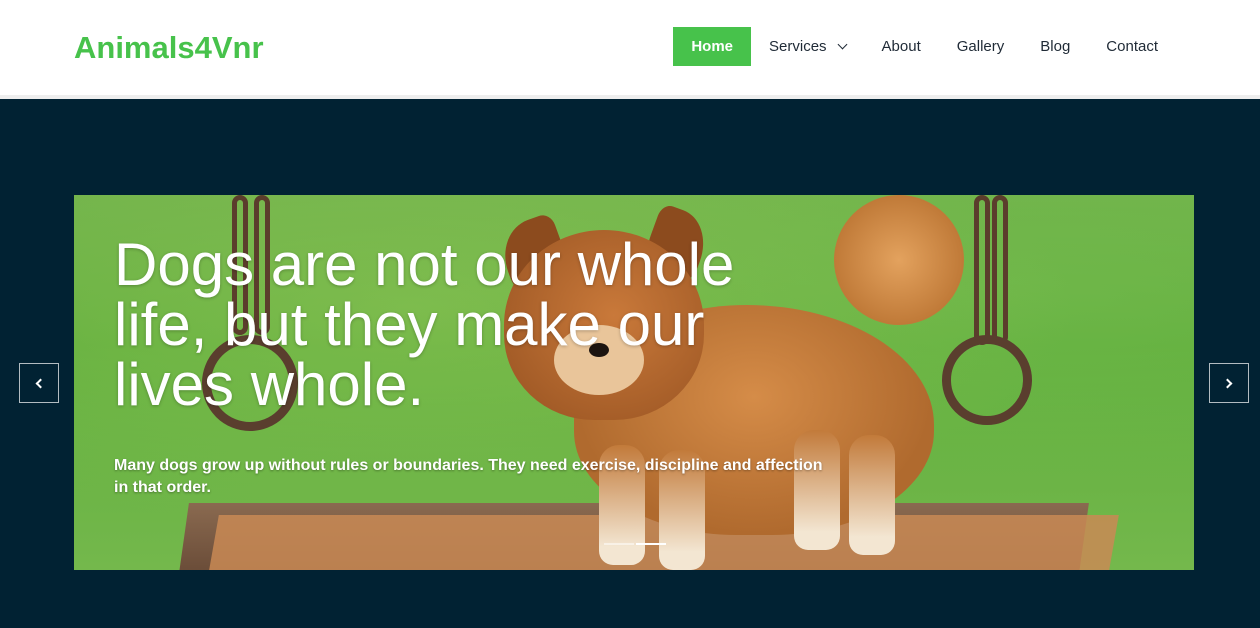 This screenshot has width=1260, height=628. I want to click on nav-item-contact: Contact, so click(1132, 46).